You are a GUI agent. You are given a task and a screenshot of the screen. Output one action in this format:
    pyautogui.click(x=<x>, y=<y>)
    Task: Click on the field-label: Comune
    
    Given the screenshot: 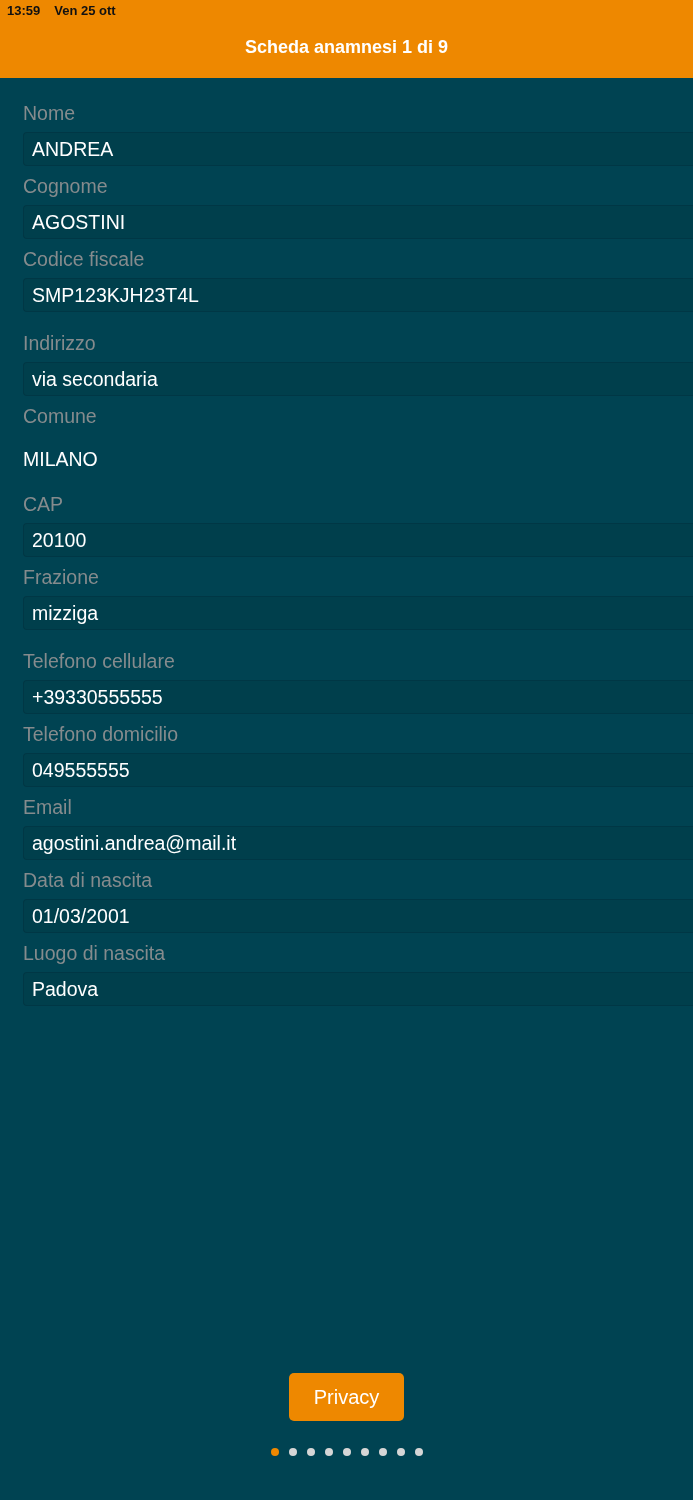 What is the action you would take?
    pyautogui.click(x=60, y=416)
    